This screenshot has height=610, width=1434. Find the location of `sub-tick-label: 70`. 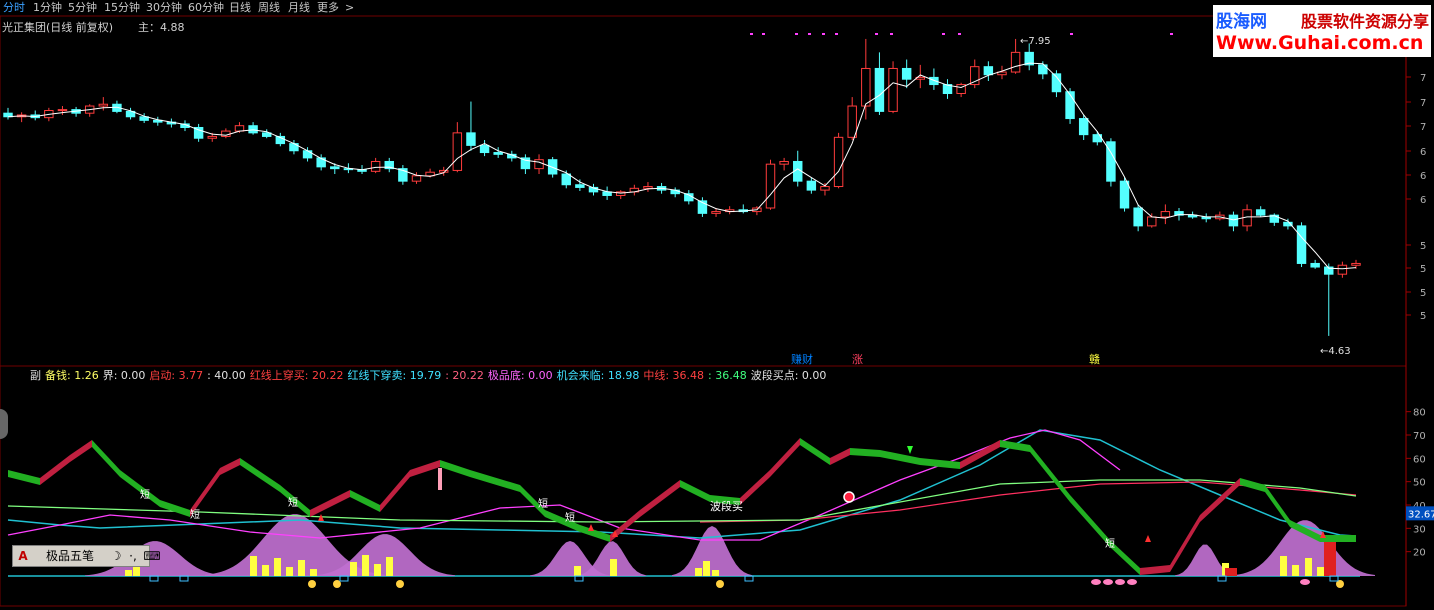

sub-tick-label: 70 is located at coordinates (1419, 436).